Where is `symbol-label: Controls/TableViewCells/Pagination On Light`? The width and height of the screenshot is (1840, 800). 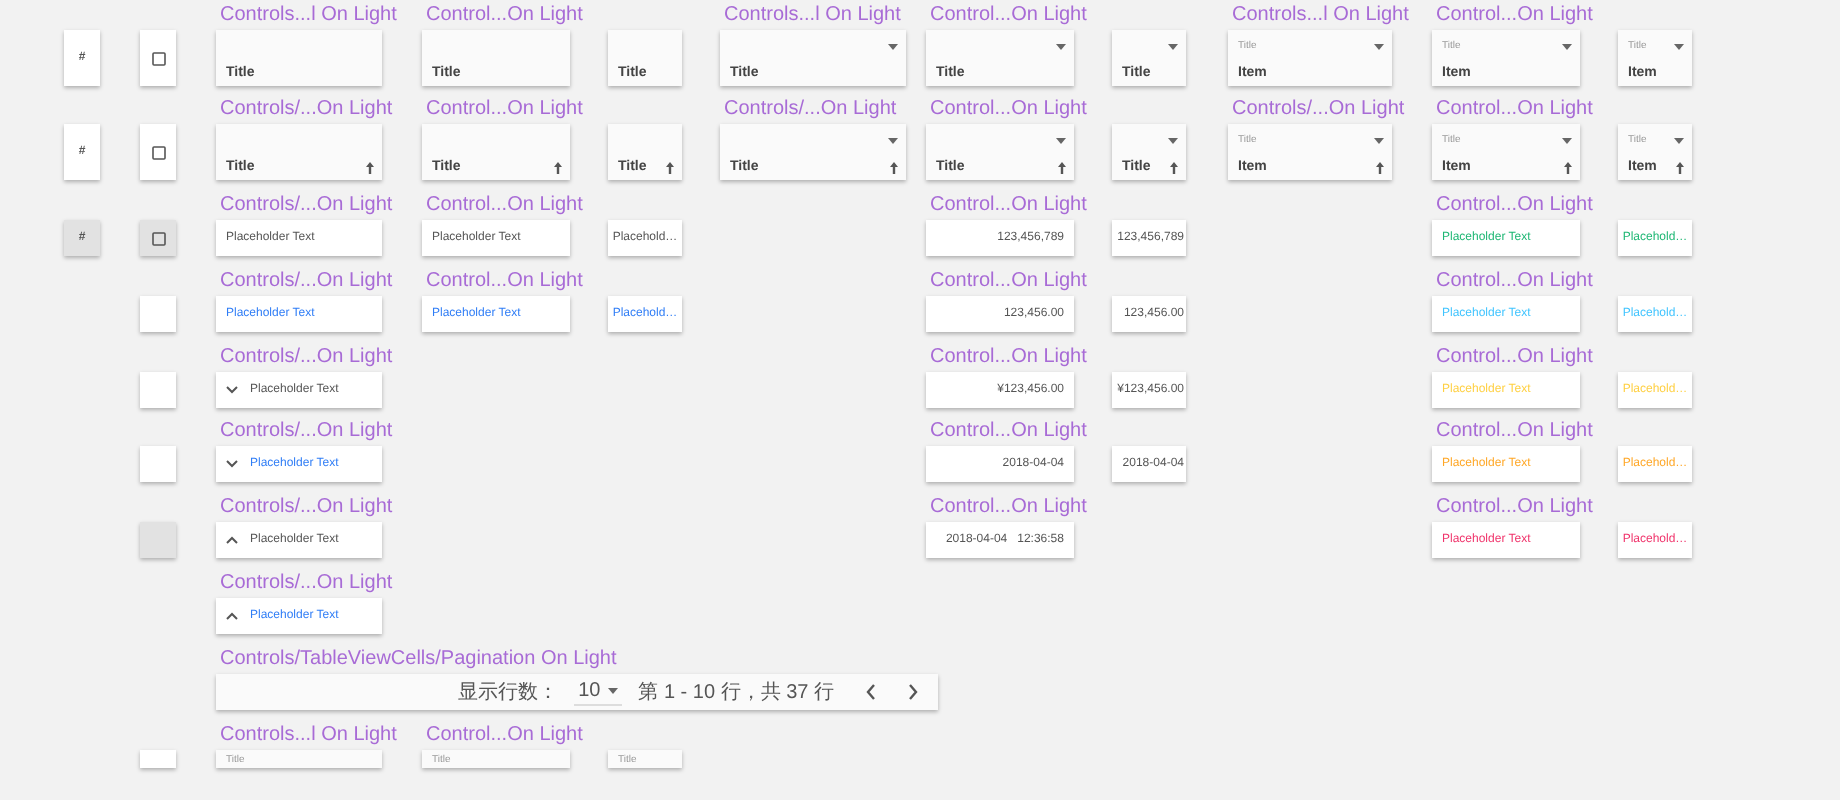 symbol-label: Controls/TableViewCells/Pagination On Light is located at coordinates (418, 659).